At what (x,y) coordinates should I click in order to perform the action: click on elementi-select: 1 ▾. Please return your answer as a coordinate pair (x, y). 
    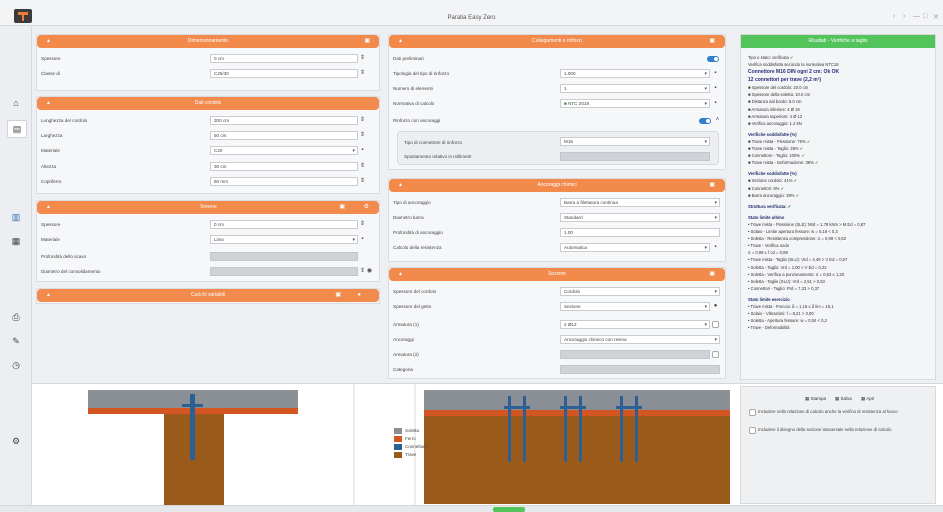
    Looking at the image, I should click on (635, 88).